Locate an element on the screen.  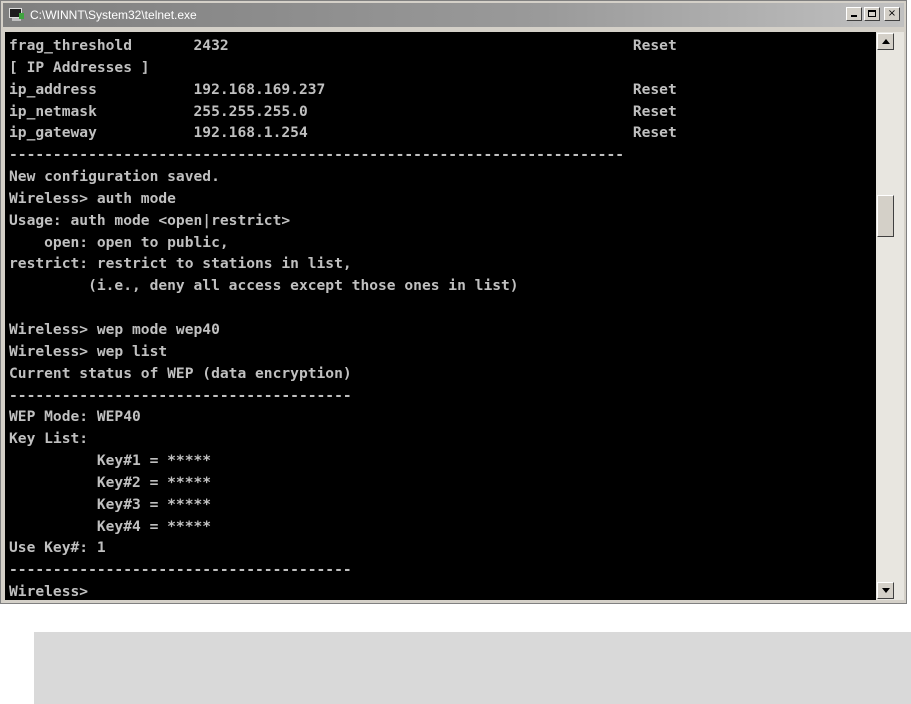
maximize-icon is located at coordinates (872, 13).